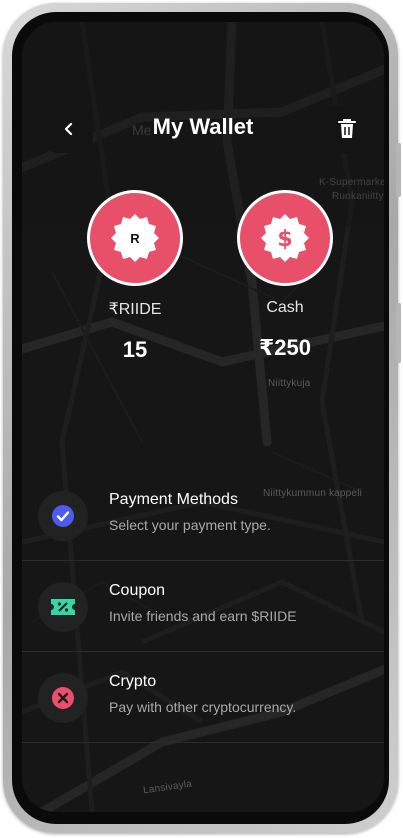 The image size is (403, 838). I want to click on menu-item-coupon: Coupon Invite friends and earn $RIIDE, so click(203, 606).